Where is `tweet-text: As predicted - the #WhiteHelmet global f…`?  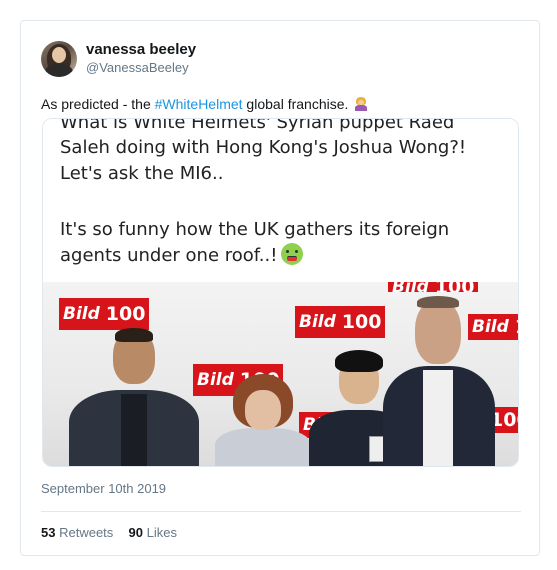
tweet-text: As predicted - the #WhiteHelmet global f… is located at coordinates (204, 104).